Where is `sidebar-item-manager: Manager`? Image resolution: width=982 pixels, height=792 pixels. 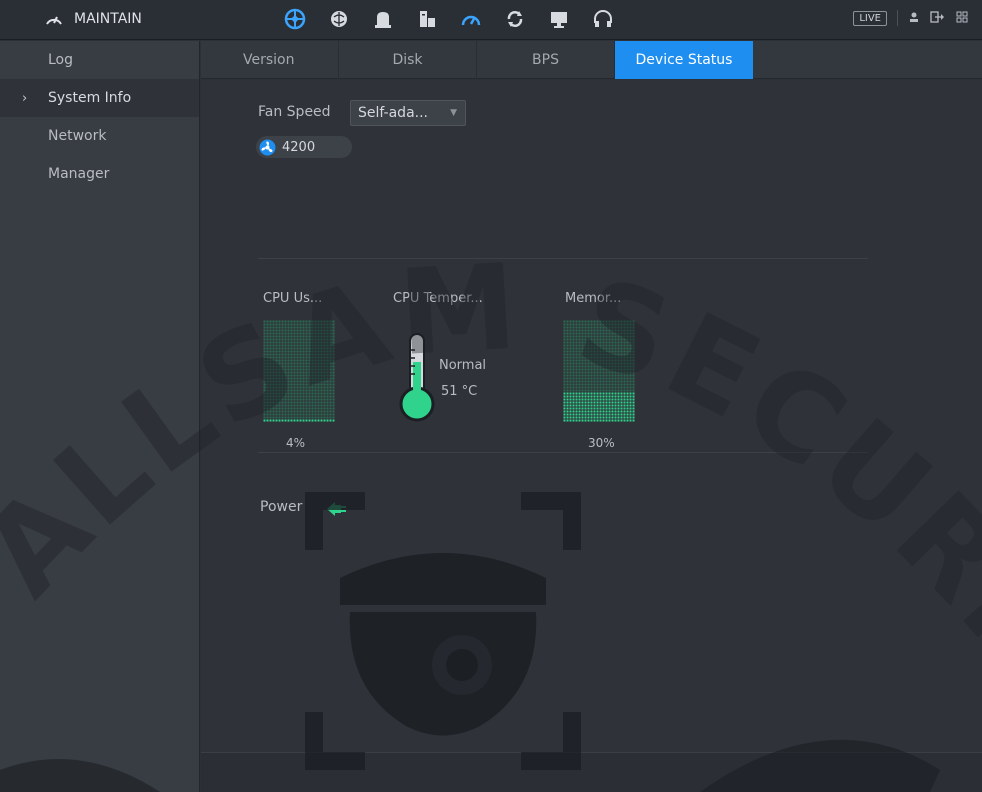 sidebar-item-manager: Manager is located at coordinates (99, 174).